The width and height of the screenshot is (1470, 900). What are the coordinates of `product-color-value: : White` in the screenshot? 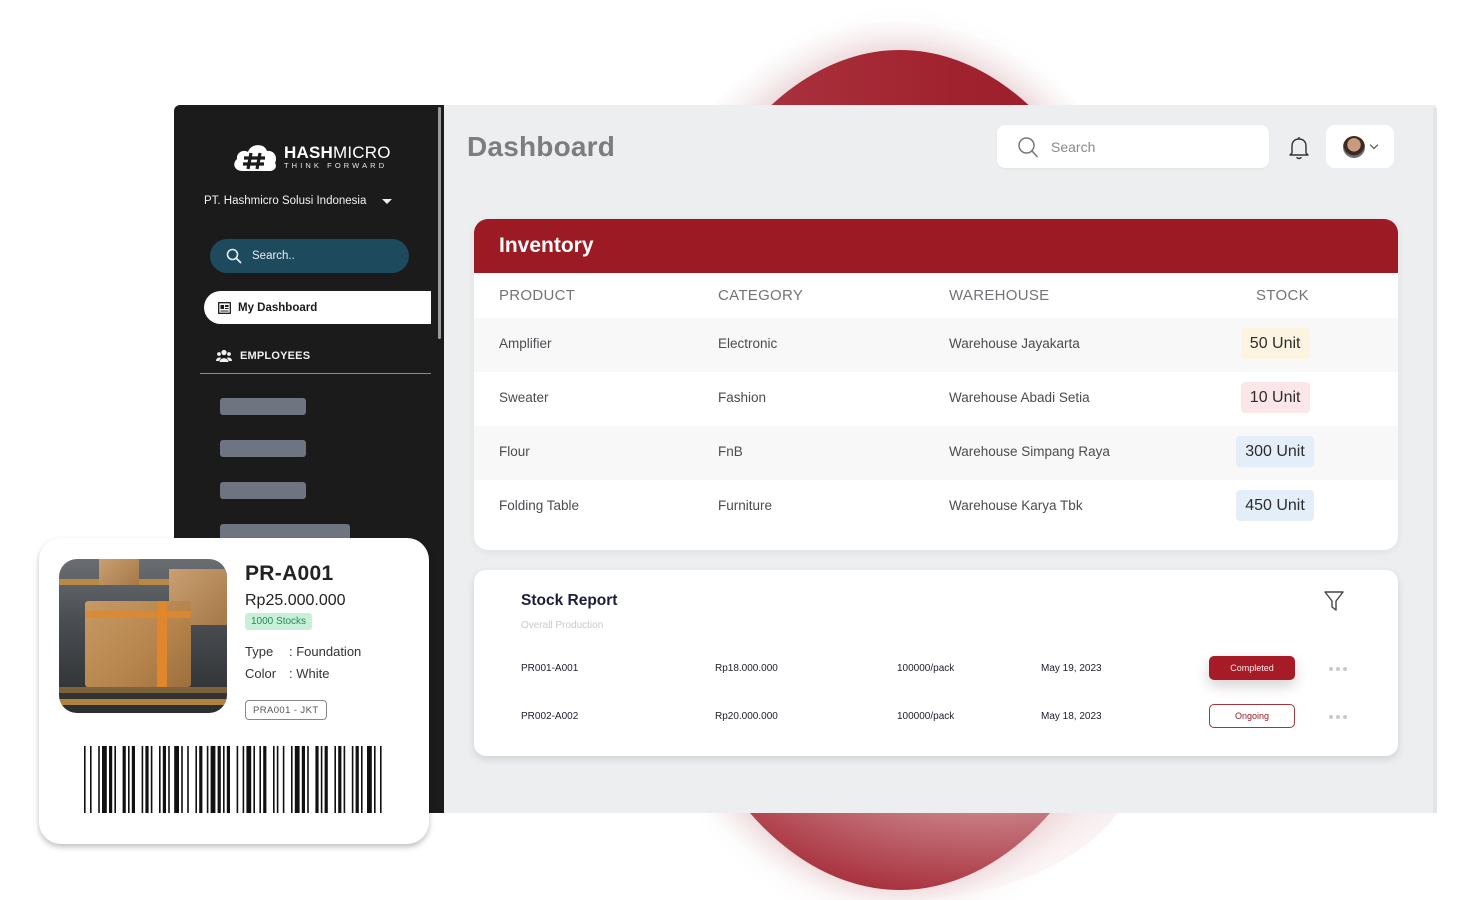 It's located at (309, 673).